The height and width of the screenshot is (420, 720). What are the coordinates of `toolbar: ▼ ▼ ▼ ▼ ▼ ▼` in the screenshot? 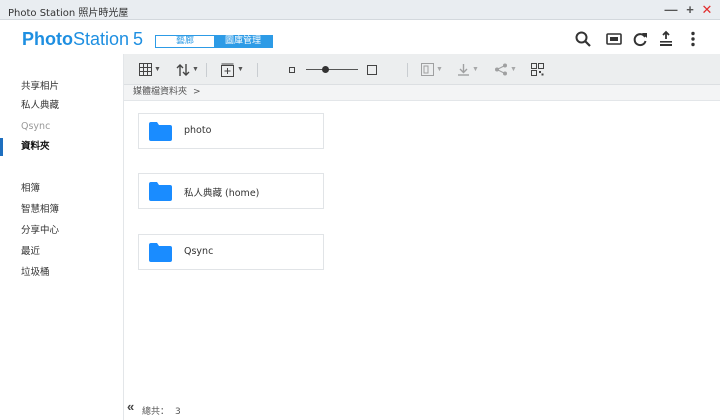 It's located at (422, 69).